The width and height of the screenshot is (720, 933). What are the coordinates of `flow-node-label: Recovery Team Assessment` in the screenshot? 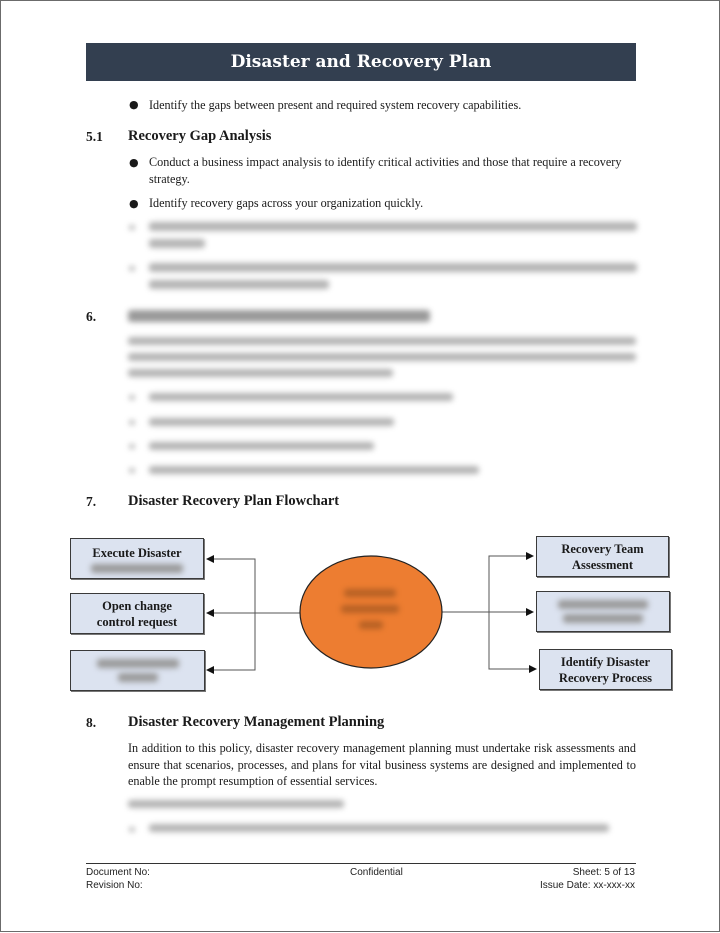 It's located at (602, 556).